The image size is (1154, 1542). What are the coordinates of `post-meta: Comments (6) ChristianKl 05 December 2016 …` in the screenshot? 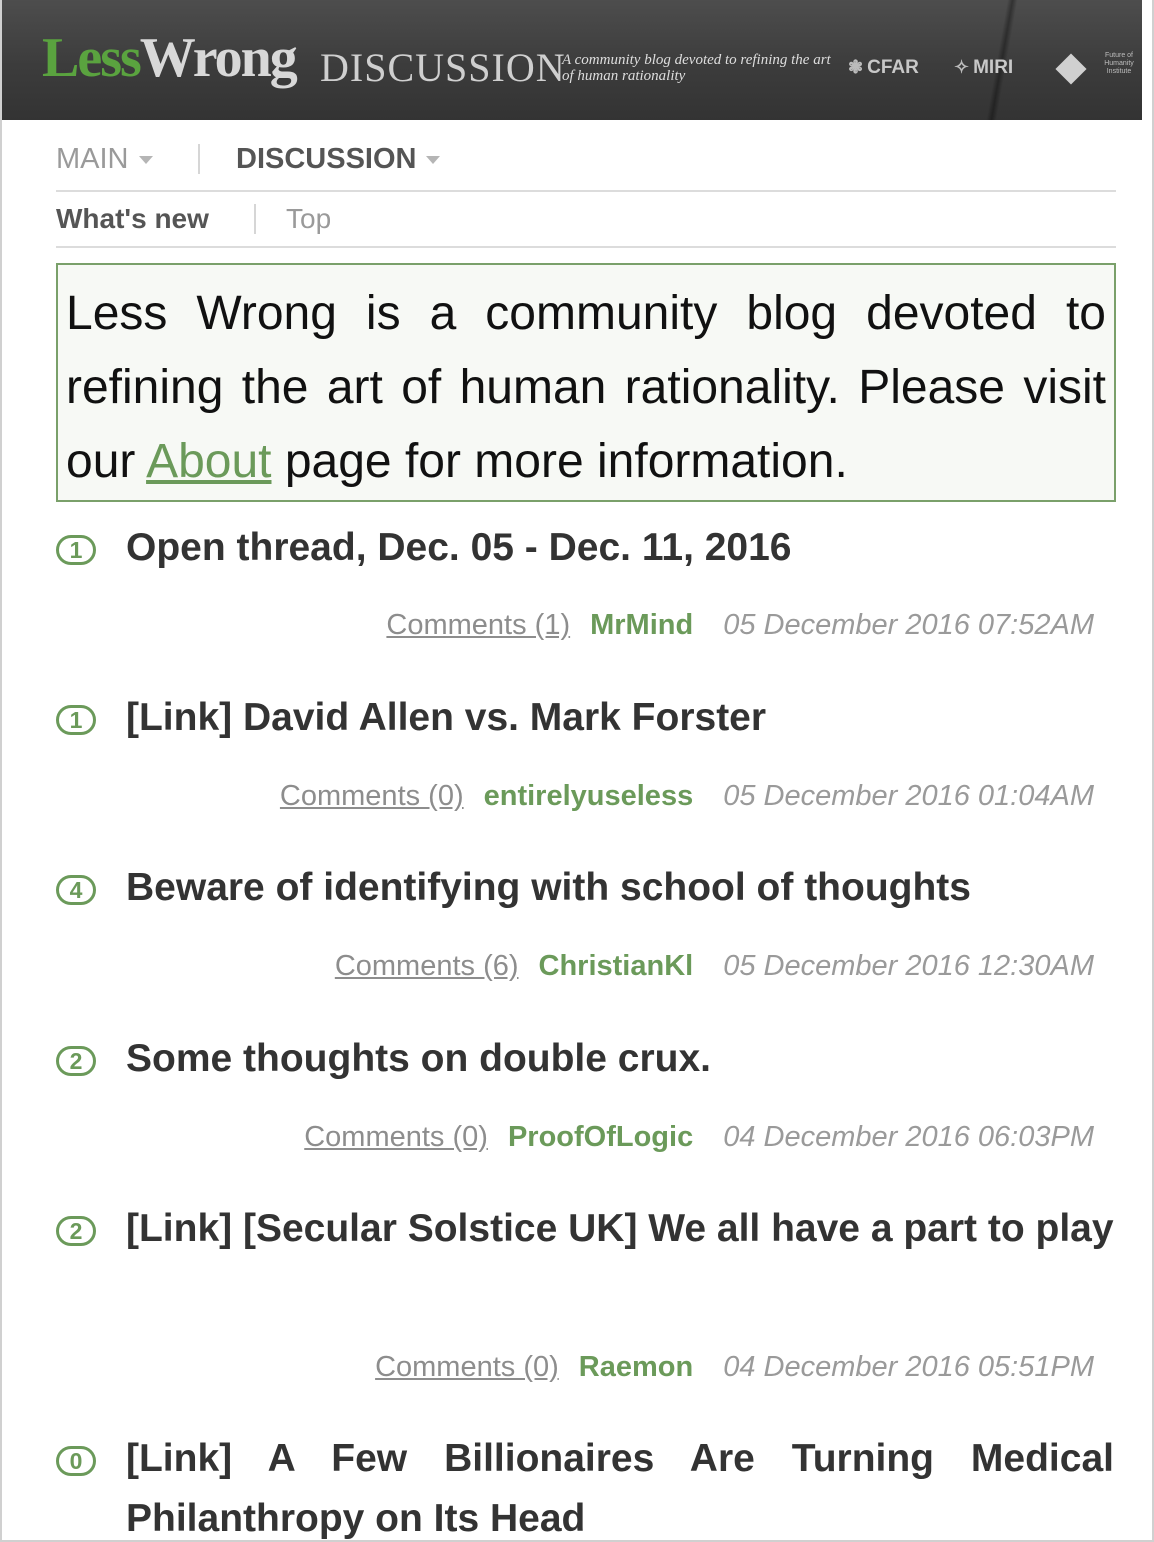 It's located at (714, 966).